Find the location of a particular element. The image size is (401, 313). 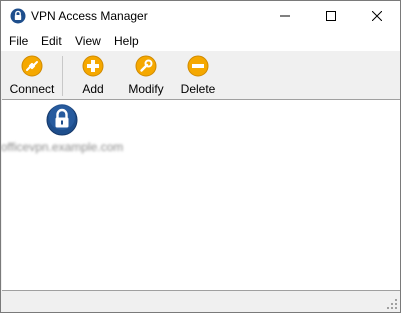

maximize-button is located at coordinates (331, 16).